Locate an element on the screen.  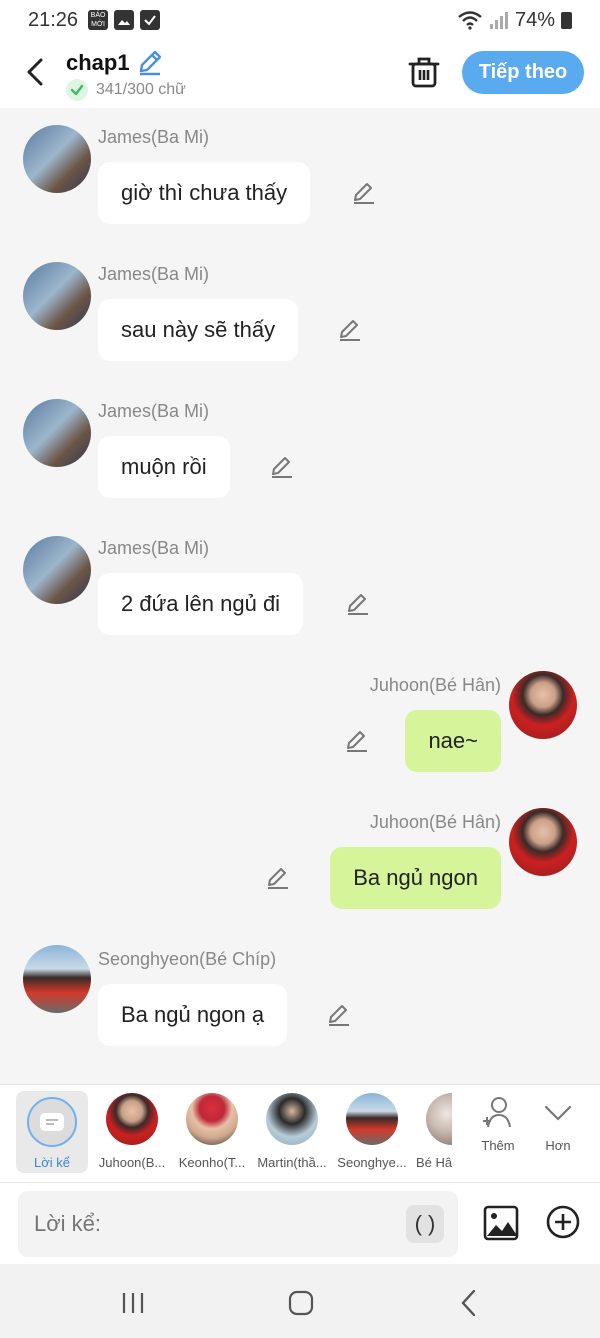
word-count-text: 341/300 chữ is located at coordinates (141, 89).